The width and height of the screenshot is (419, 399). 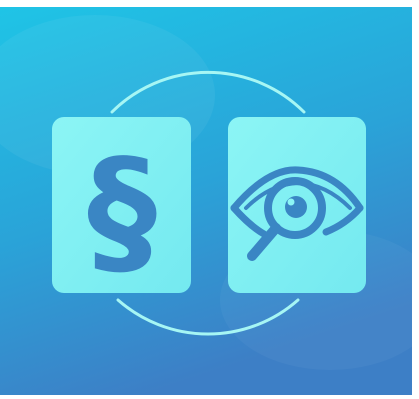 What do you see at coordinates (291, 202) in the screenshot?
I see `eye-glint` at bounding box center [291, 202].